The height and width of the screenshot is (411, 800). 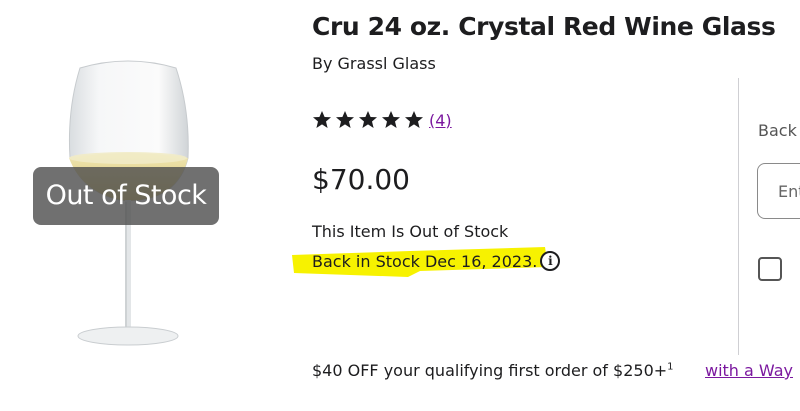 I want to click on out-of-stock-message: This Item Is Out of Stock, so click(x=410, y=231).